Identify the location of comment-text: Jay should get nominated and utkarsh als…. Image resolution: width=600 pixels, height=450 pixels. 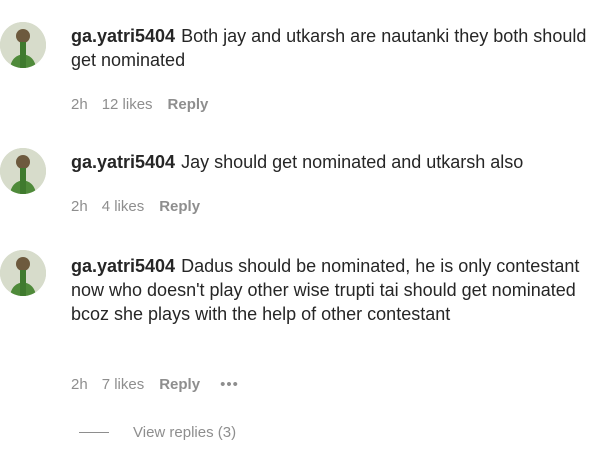
(352, 162).